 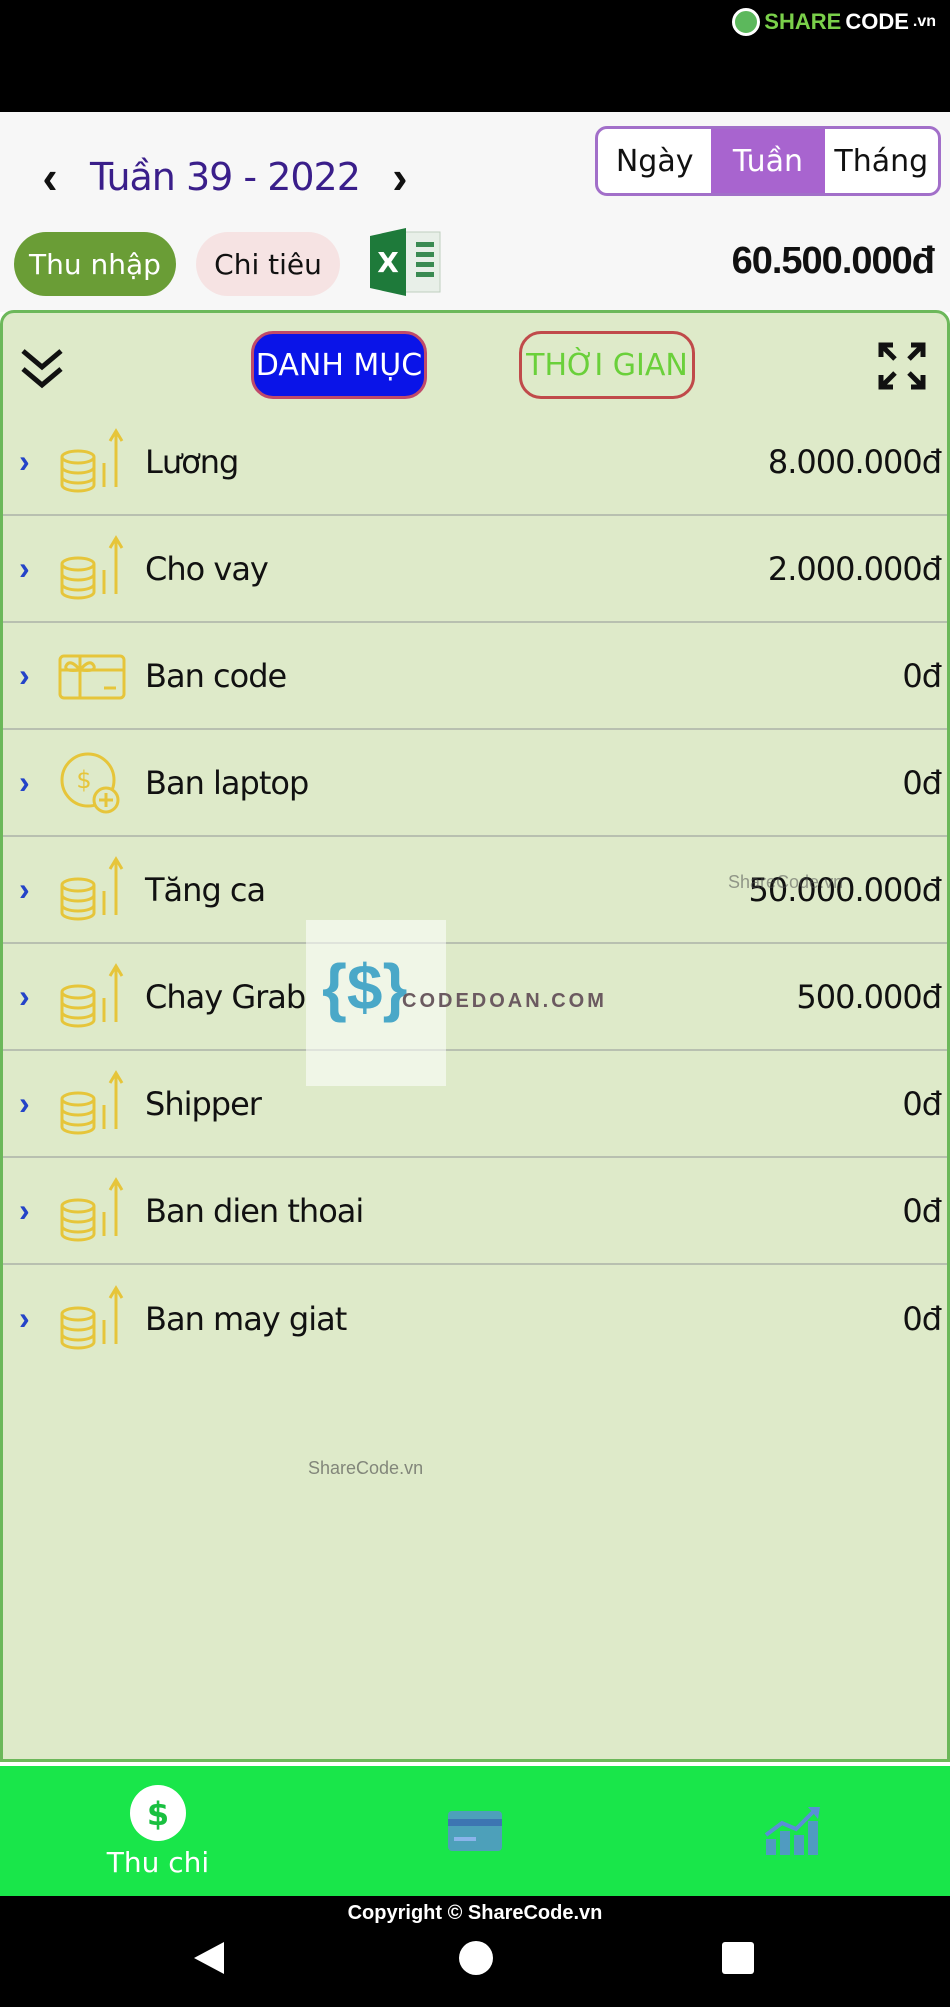 What do you see at coordinates (475, 569) in the screenshot?
I see `category-row: › Cho vay 2.000.000đ` at bounding box center [475, 569].